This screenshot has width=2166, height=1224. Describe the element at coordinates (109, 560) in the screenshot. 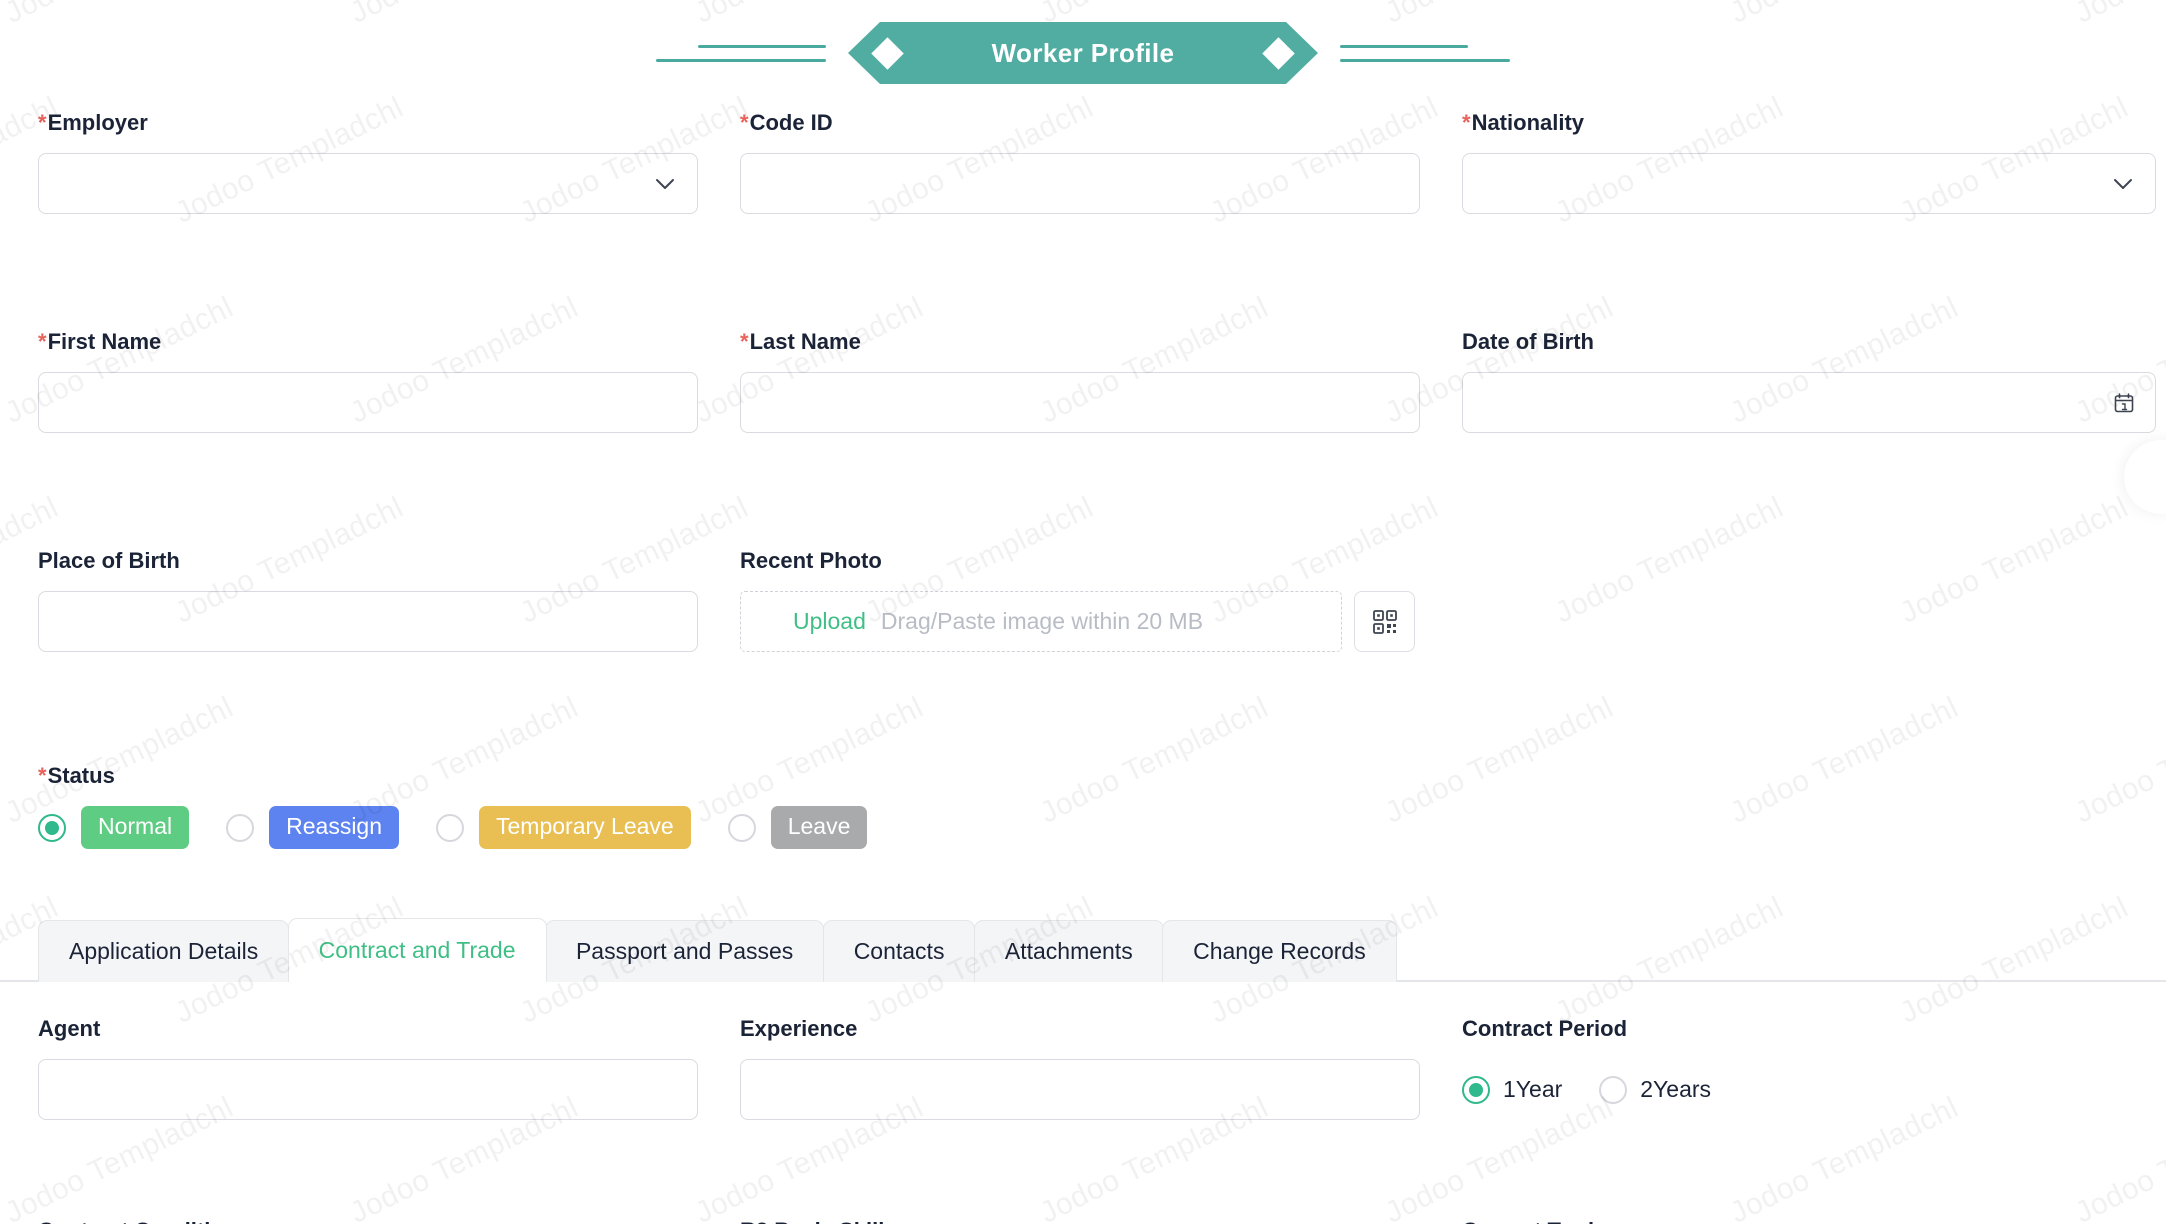

I see `label-place-of-birth: Place of Birth` at that location.